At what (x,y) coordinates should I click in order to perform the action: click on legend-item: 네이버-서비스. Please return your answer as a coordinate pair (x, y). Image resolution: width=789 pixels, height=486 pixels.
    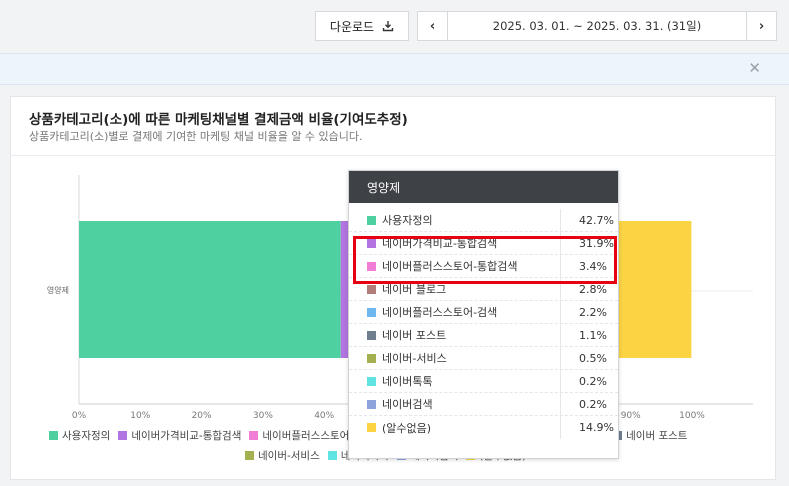
    Looking at the image, I should click on (282, 455).